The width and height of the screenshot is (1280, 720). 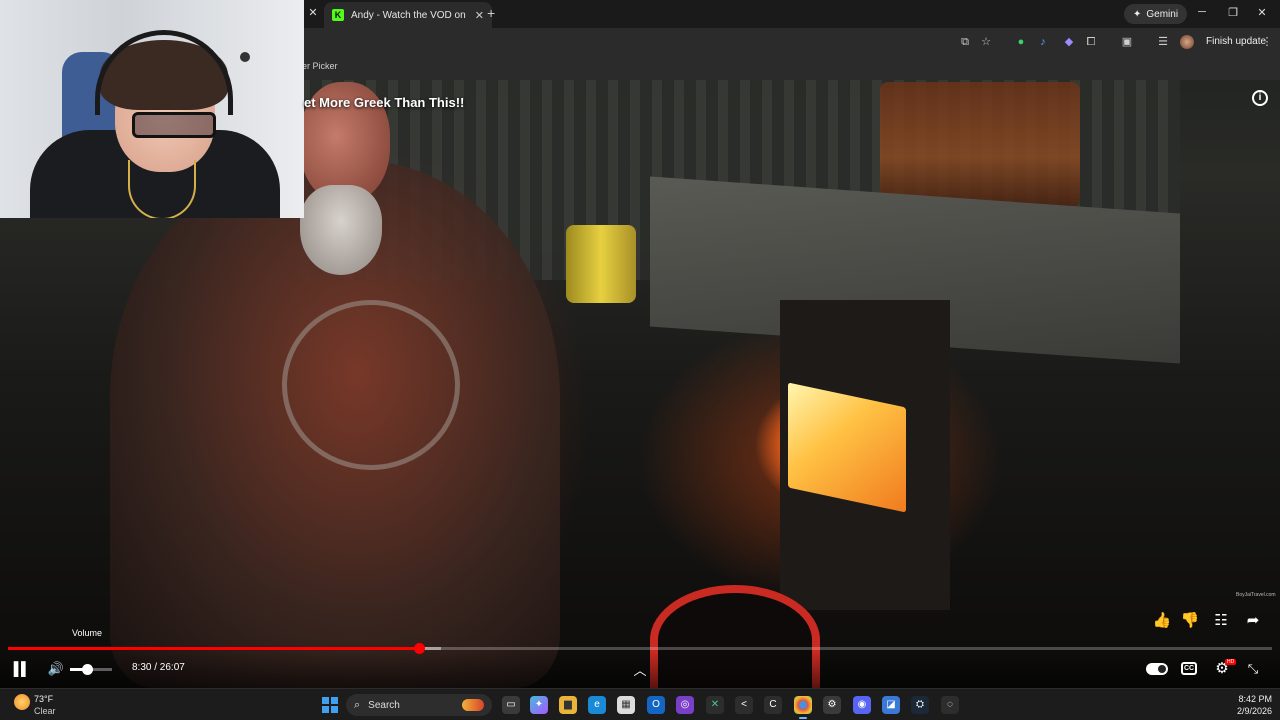 I want to click on extension-icon: ●, so click(x=1021, y=42).